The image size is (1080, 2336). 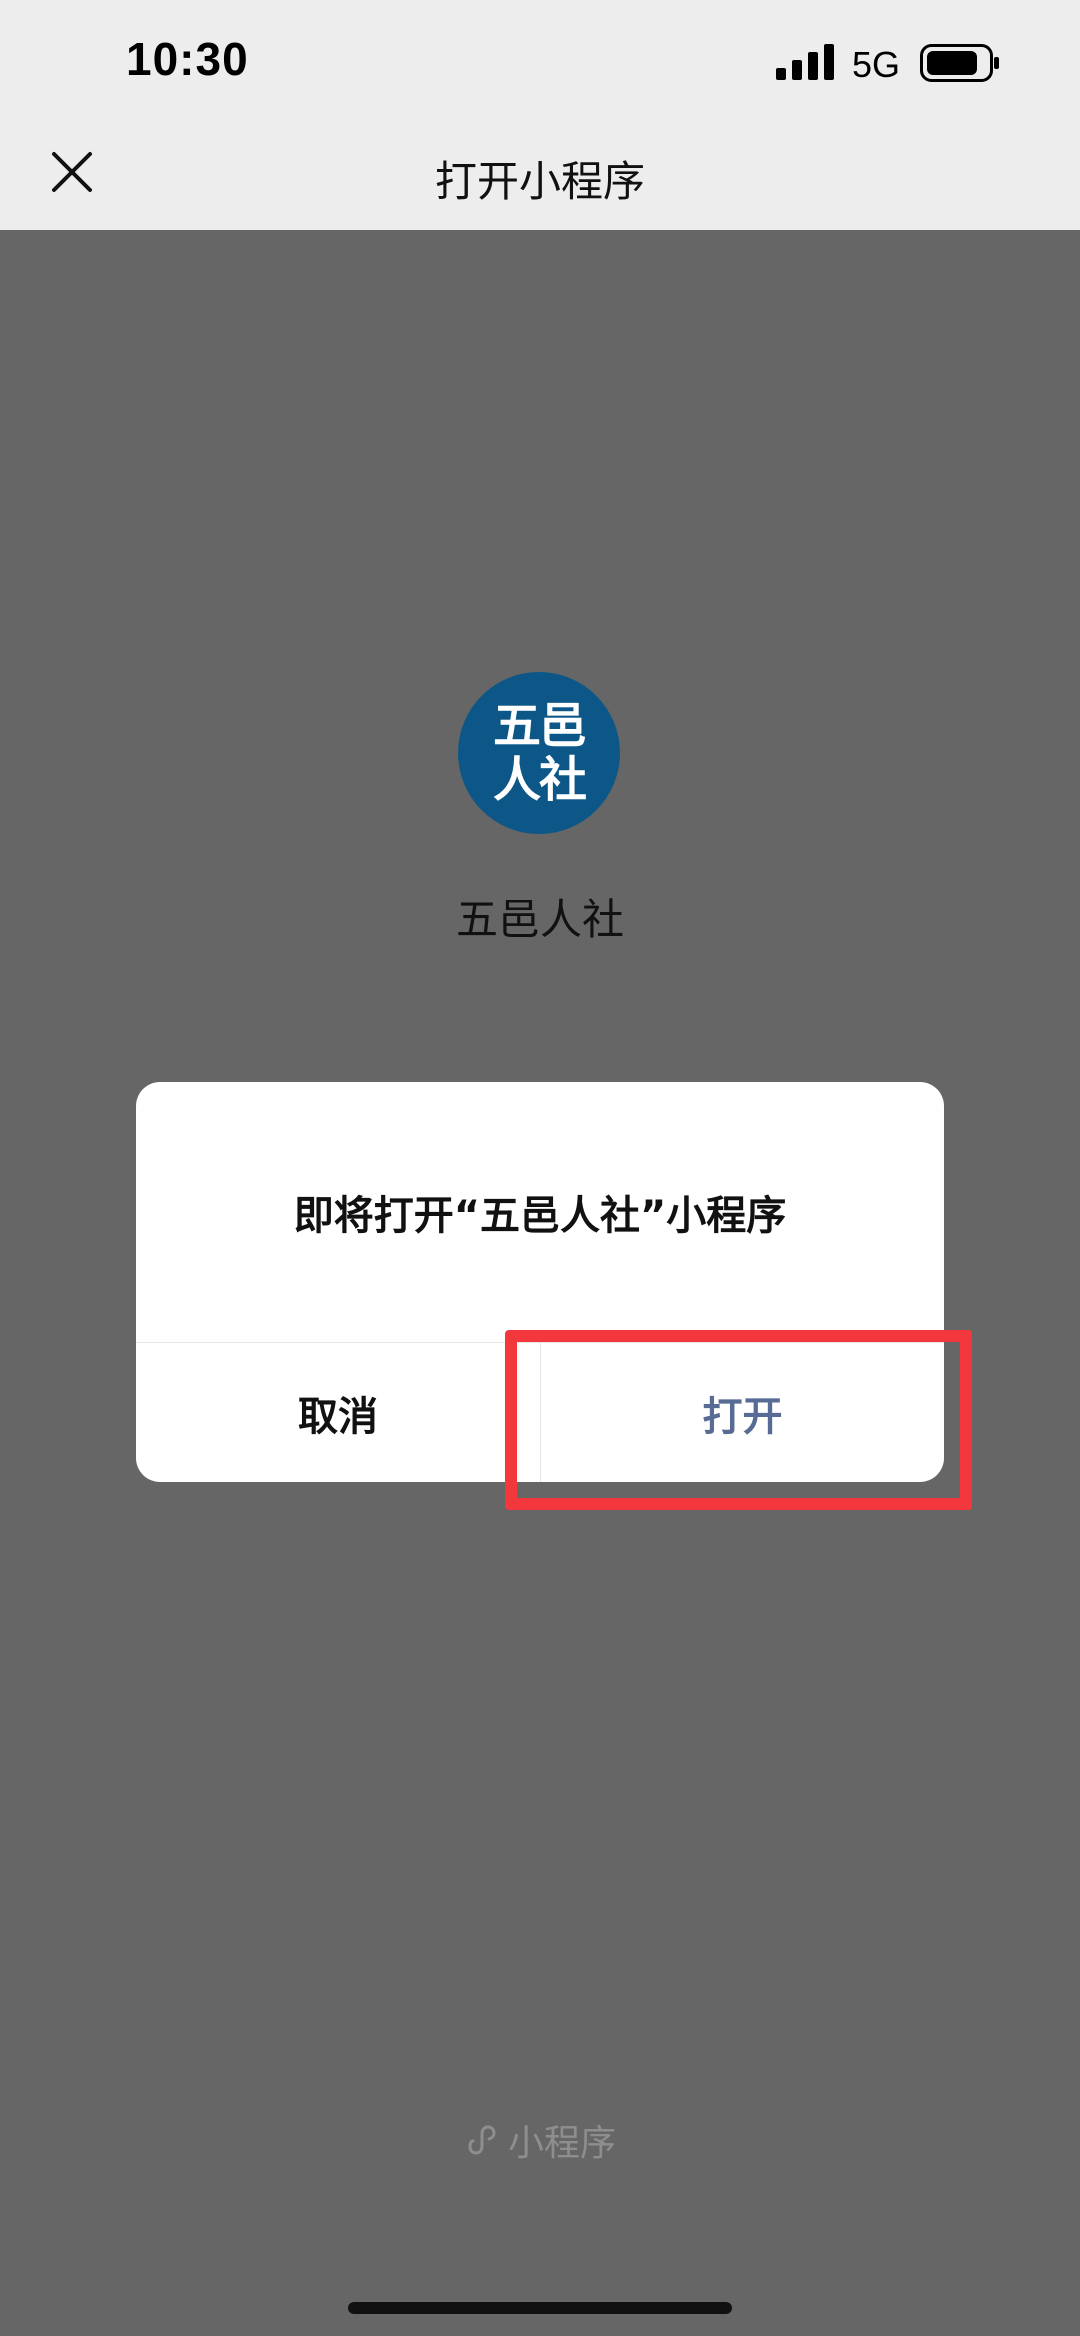 What do you see at coordinates (540, 1282) in the screenshot?
I see `open-confirm-dialog: 即将打开“五邑人社”小程序 取消 打开` at bounding box center [540, 1282].